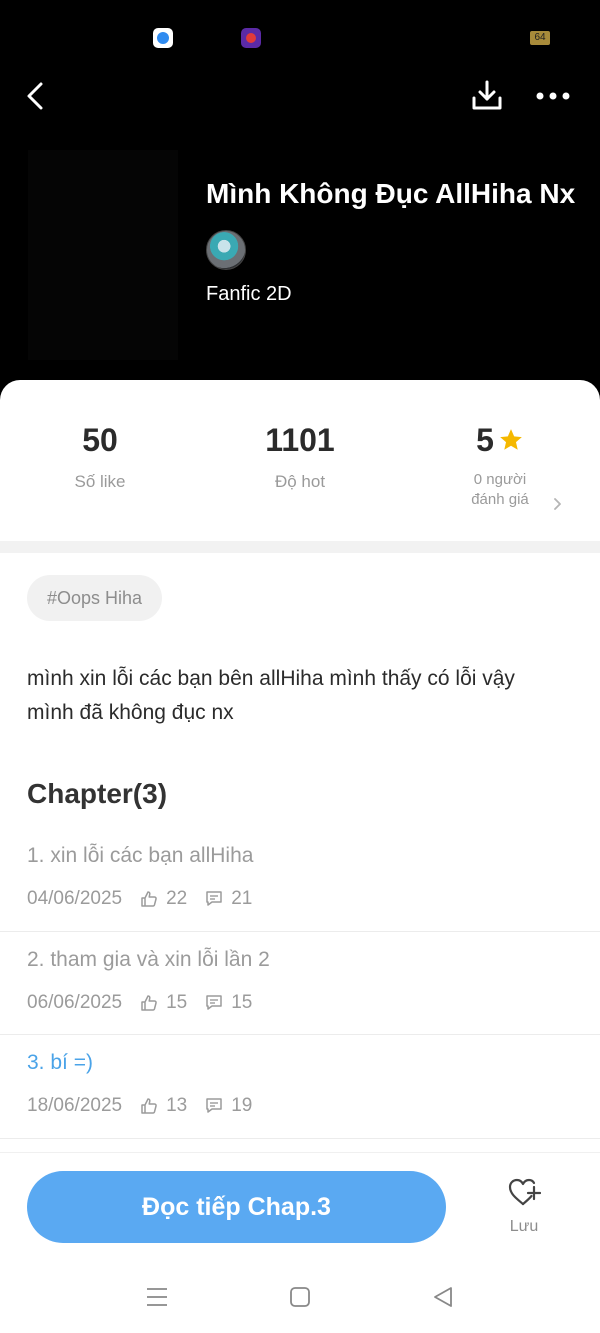 The width and height of the screenshot is (600, 1333). What do you see at coordinates (540, 38) in the screenshot?
I see `battery-icon: 64` at bounding box center [540, 38].